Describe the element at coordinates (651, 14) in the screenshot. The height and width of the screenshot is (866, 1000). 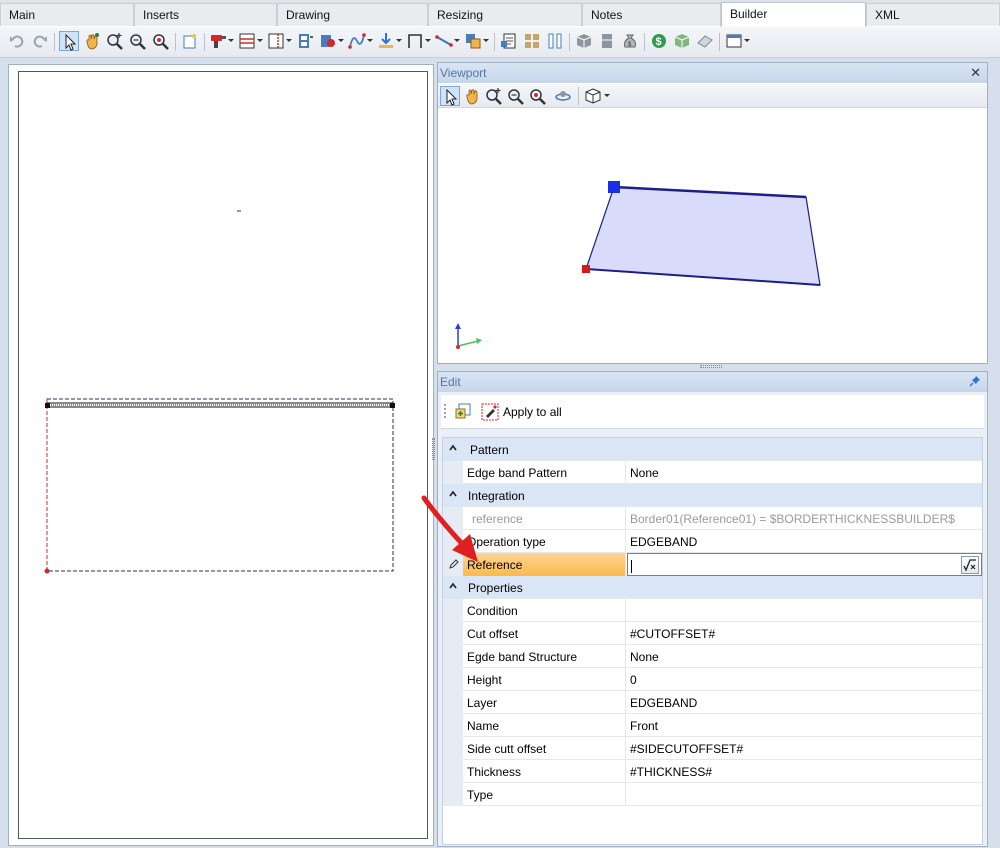
I see `tab-notes: Notes` at that location.